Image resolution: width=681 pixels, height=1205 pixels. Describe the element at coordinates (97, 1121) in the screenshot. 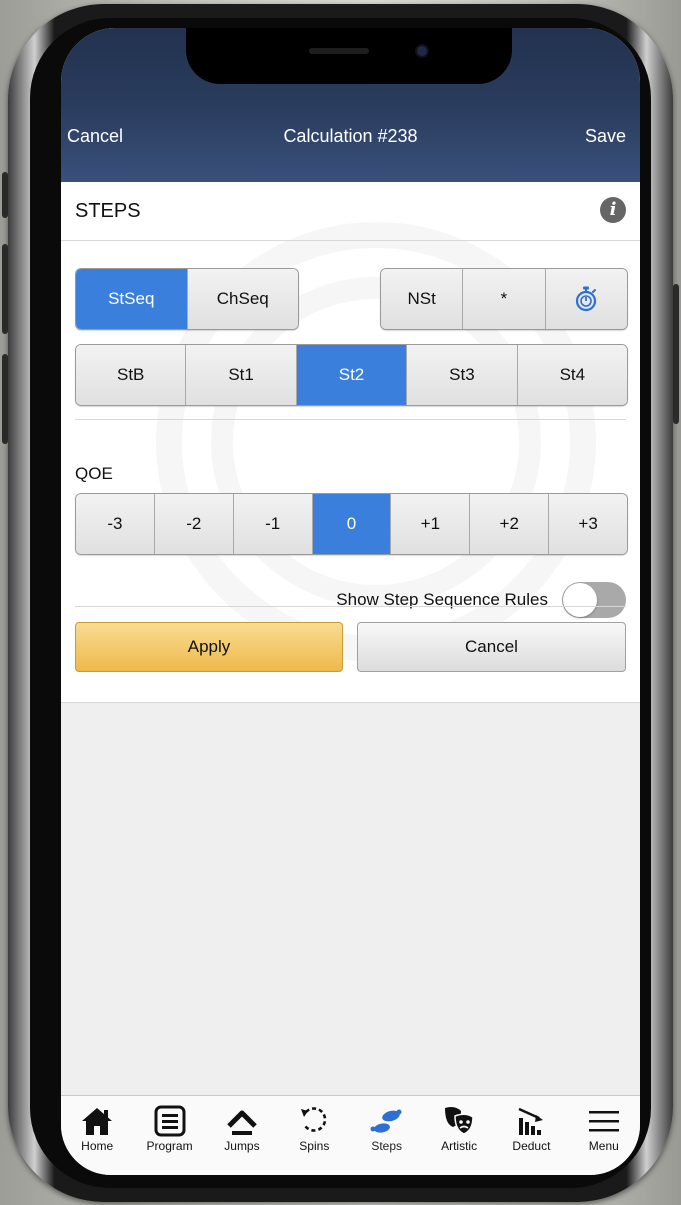

I see `home-icon` at that location.